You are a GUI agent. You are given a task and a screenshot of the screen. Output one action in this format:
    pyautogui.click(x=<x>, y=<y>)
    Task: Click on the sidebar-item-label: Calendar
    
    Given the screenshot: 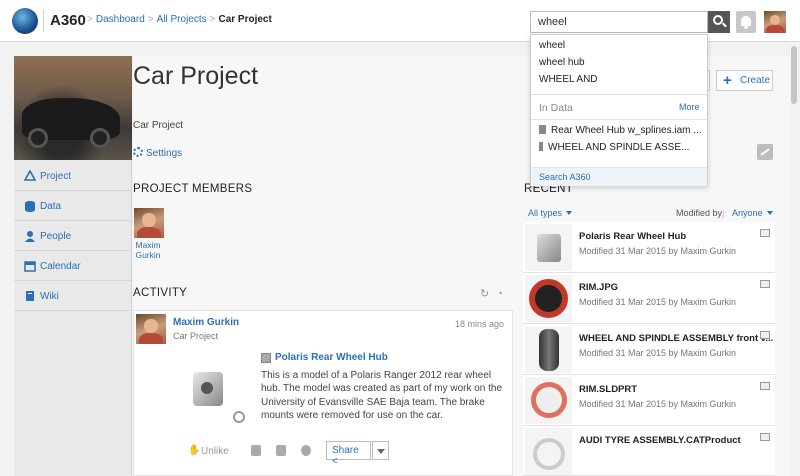 What is the action you would take?
    pyautogui.click(x=60, y=266)
    